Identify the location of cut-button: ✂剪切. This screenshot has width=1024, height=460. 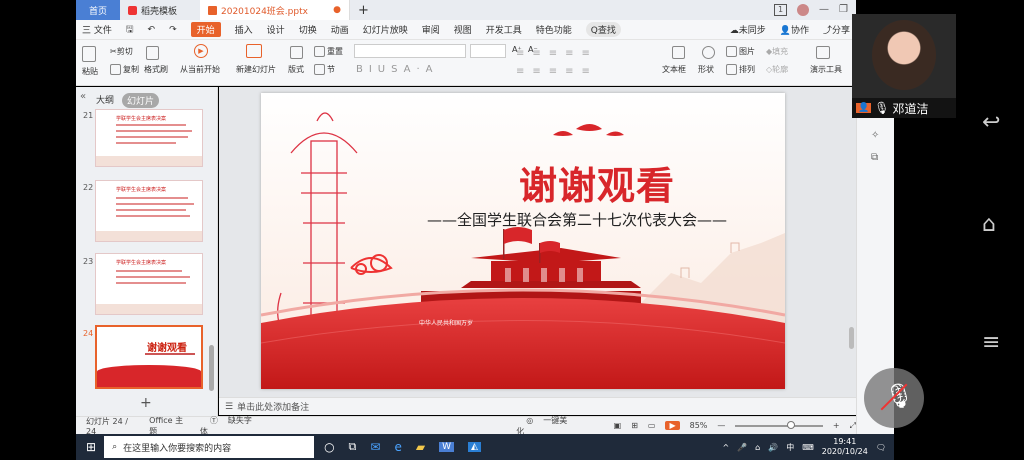
(121, 51).